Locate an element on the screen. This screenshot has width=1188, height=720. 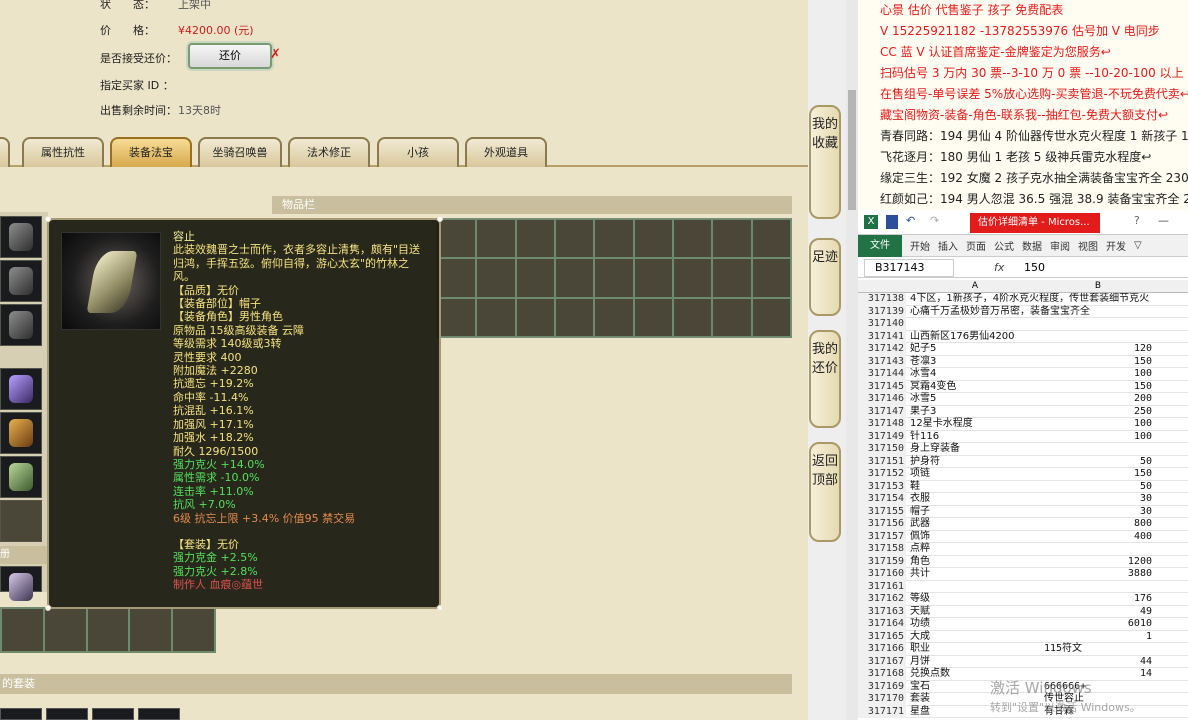
tab-developer: 开发 is located at coordinates (1116, 245).